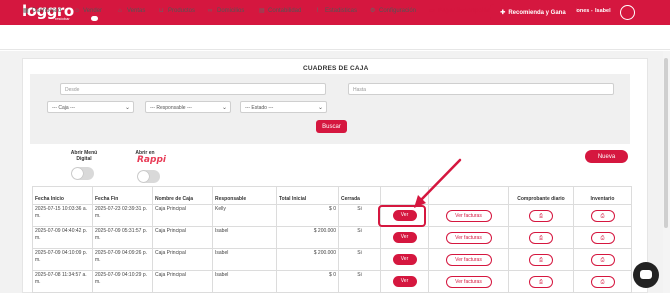 The height and width of the screenshot is (293, 670). Describe the element at coordinates (438, 183) in the screenshot. I see `annotation-arrow-icon` at that location.